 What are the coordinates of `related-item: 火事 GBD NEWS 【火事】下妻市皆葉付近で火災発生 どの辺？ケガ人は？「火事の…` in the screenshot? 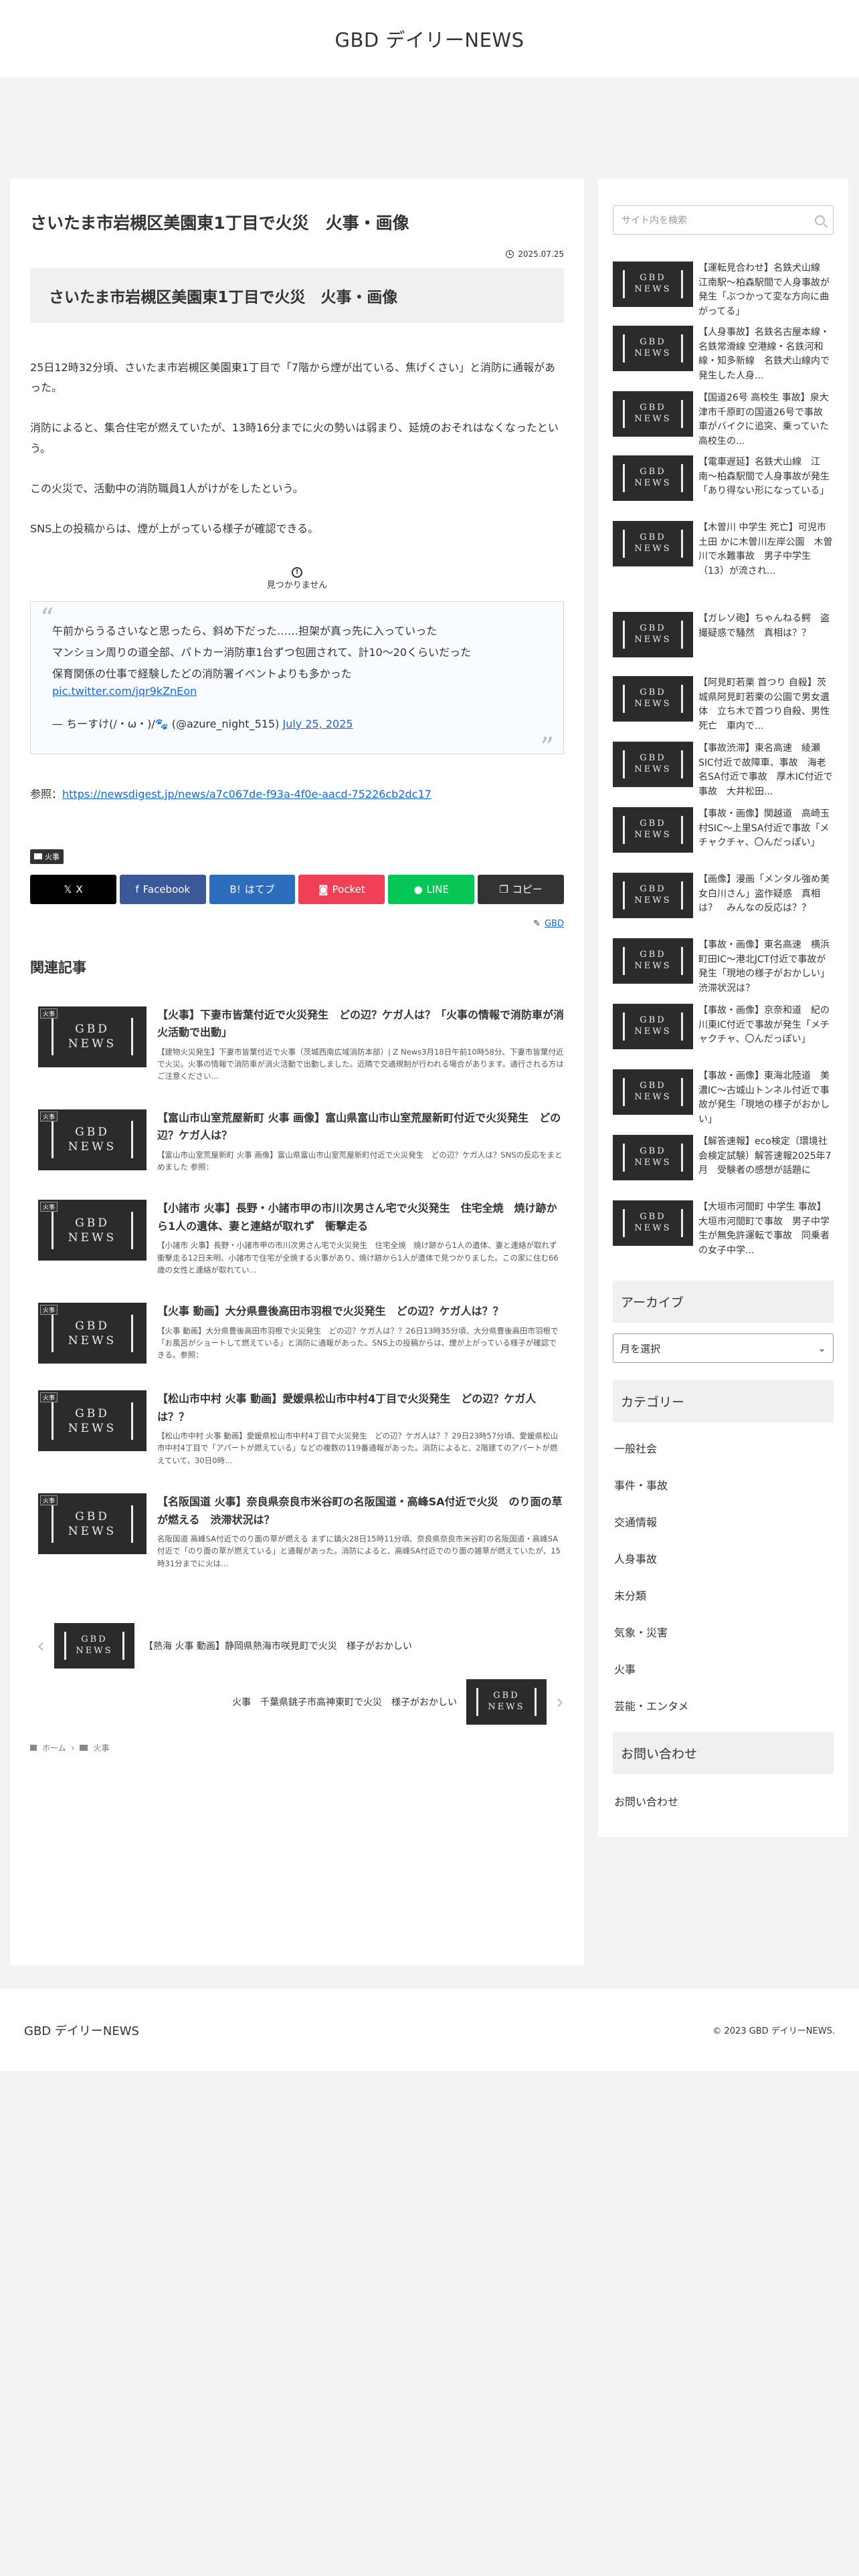 It's located at (297, 1044).